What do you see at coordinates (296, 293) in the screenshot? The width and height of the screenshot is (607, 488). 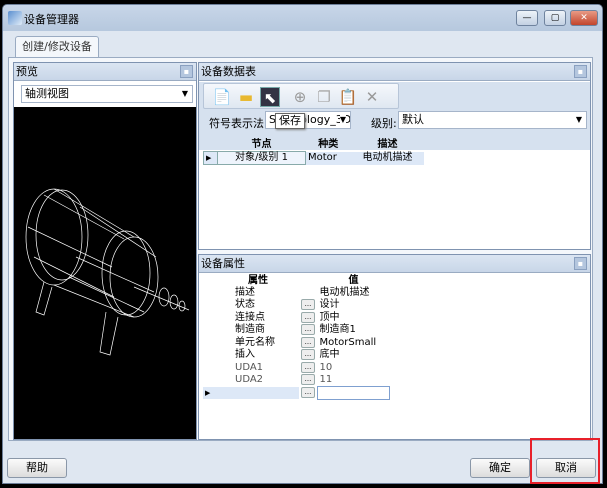 I see `property-row: 描述 电动机描述` at bounding box center [296, 293].